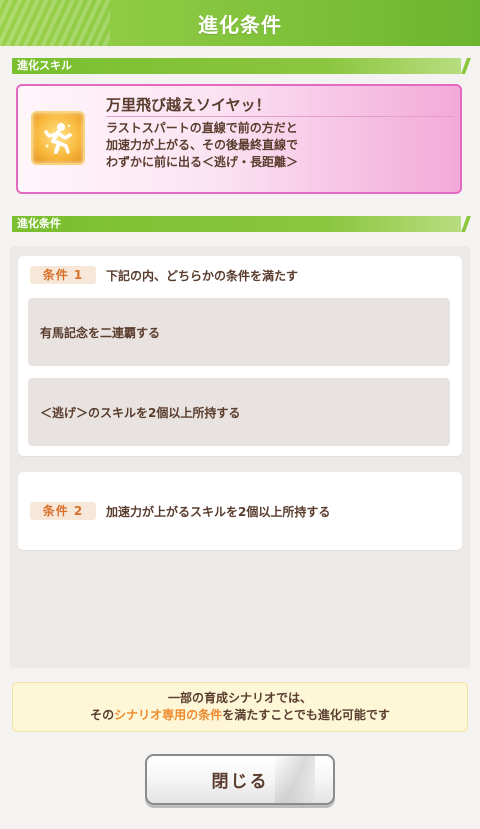  Describe the element at coordinates (202, 128) in the screenshot. I see `skill-desc-line: ラストスパートの直線で前の方だと` at that location.